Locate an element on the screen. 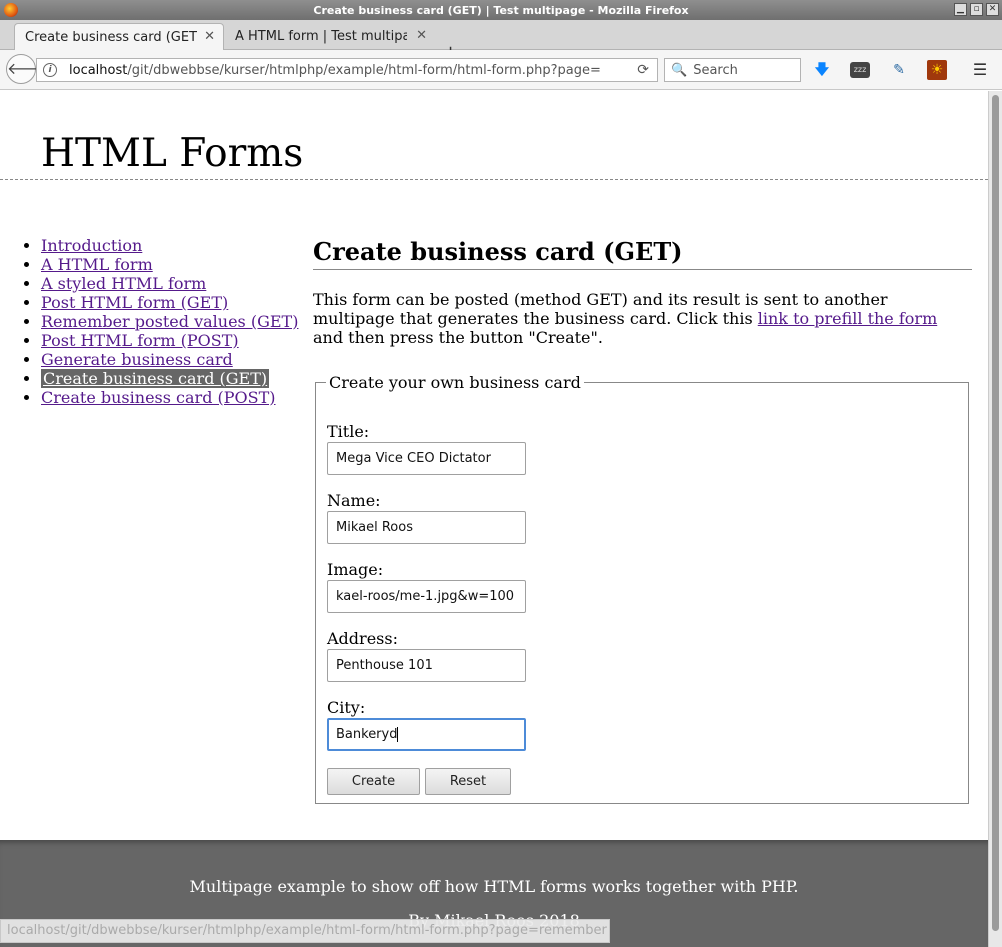 The width and height of the screenshot is (1002, 947). search-icon: 🔍 is located at coordinates (679, 70).